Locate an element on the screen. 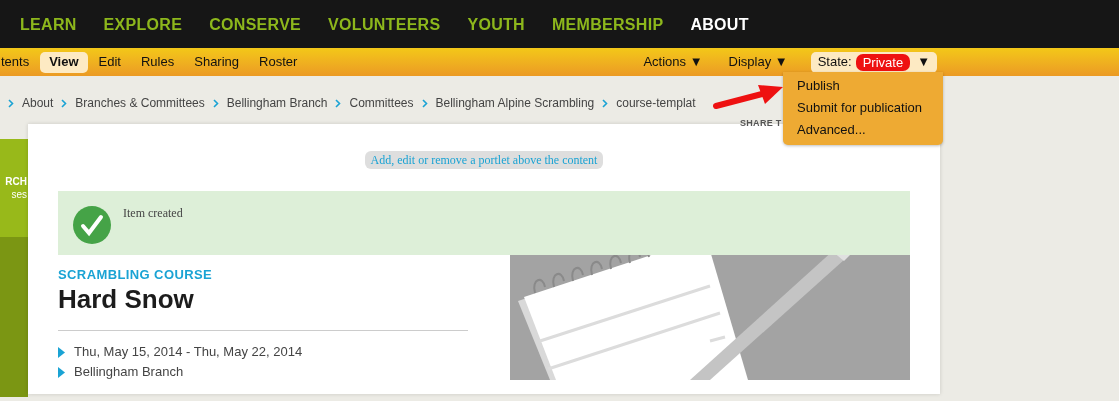  check-icon is located at coordinates (92, 225).